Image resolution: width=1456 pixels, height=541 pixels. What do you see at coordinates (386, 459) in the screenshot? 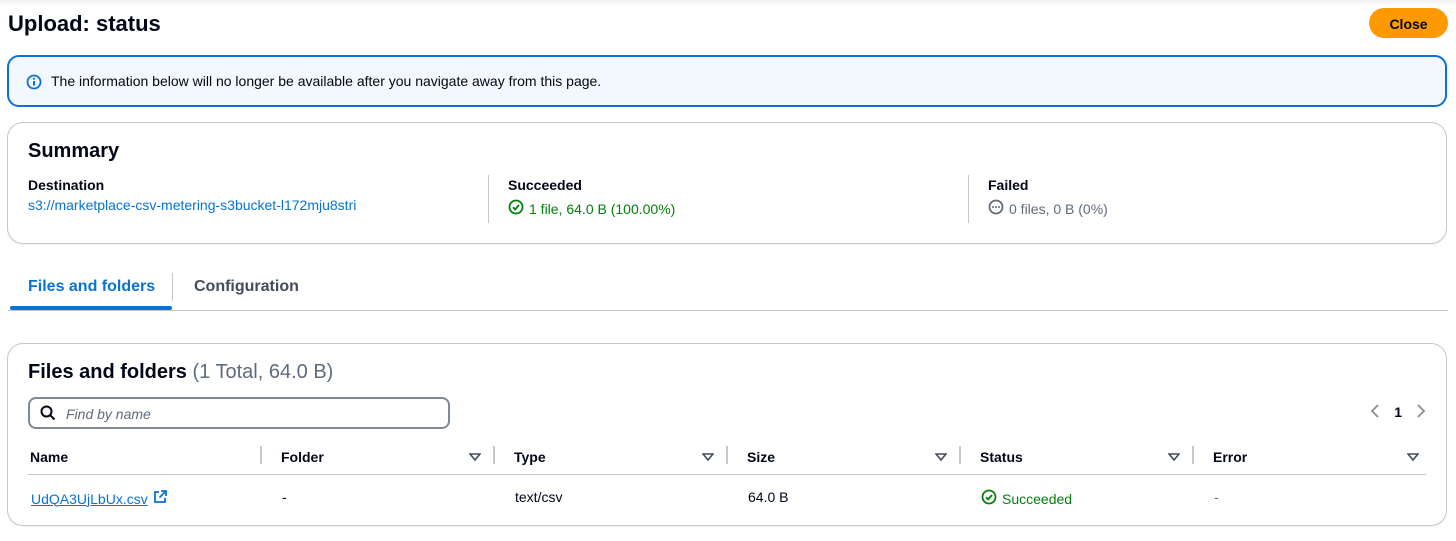
I see `column-header-folder: Folder` at bounding box center [386, 459].